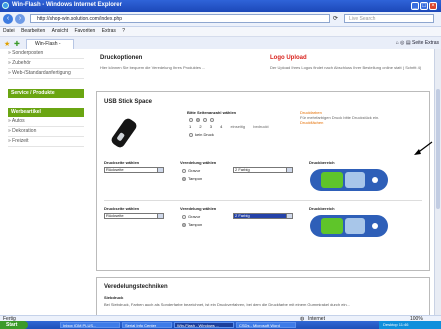 This screenshot has height=329, width=441. I want to click on tab-win-flash: Win-Flash -, so click(50, 44).